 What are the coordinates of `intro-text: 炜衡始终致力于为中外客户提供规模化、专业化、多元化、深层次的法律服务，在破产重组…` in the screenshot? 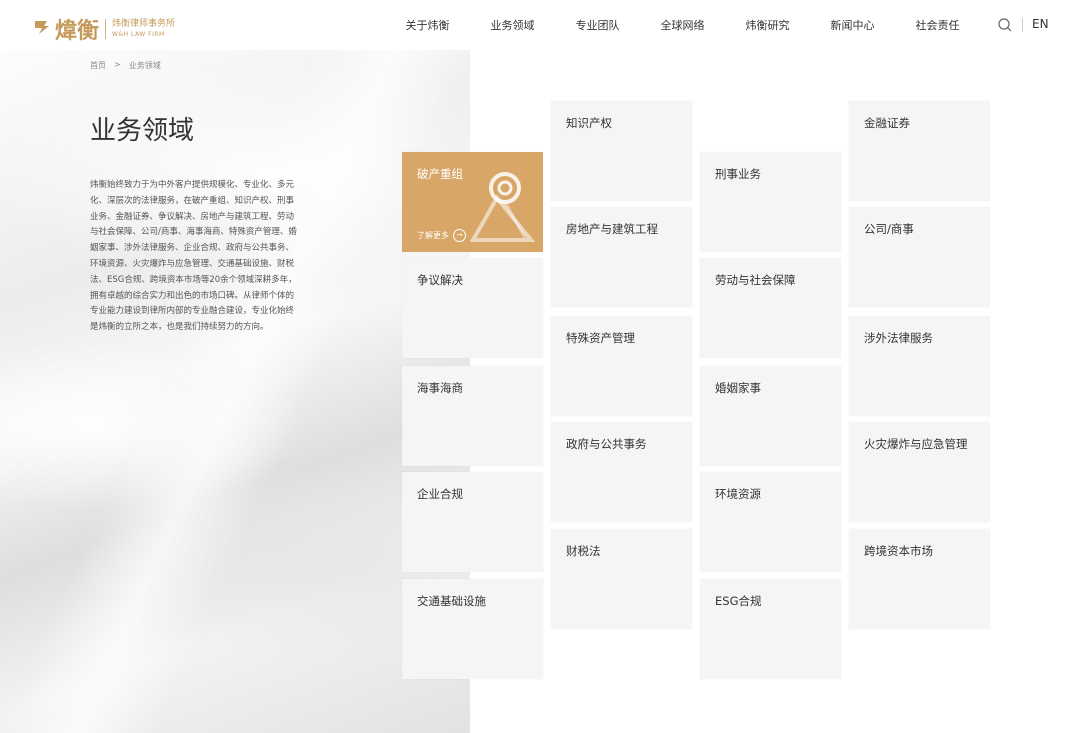 It's located at (193, 256).